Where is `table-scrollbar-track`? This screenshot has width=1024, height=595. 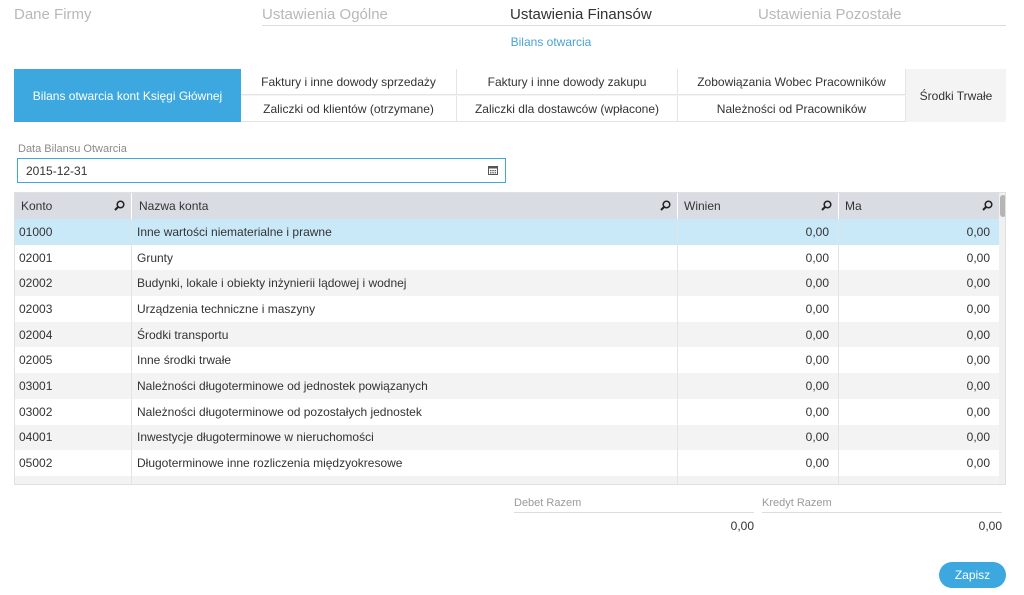
table-scrollbar-track is located at coordinates (1002, 338).